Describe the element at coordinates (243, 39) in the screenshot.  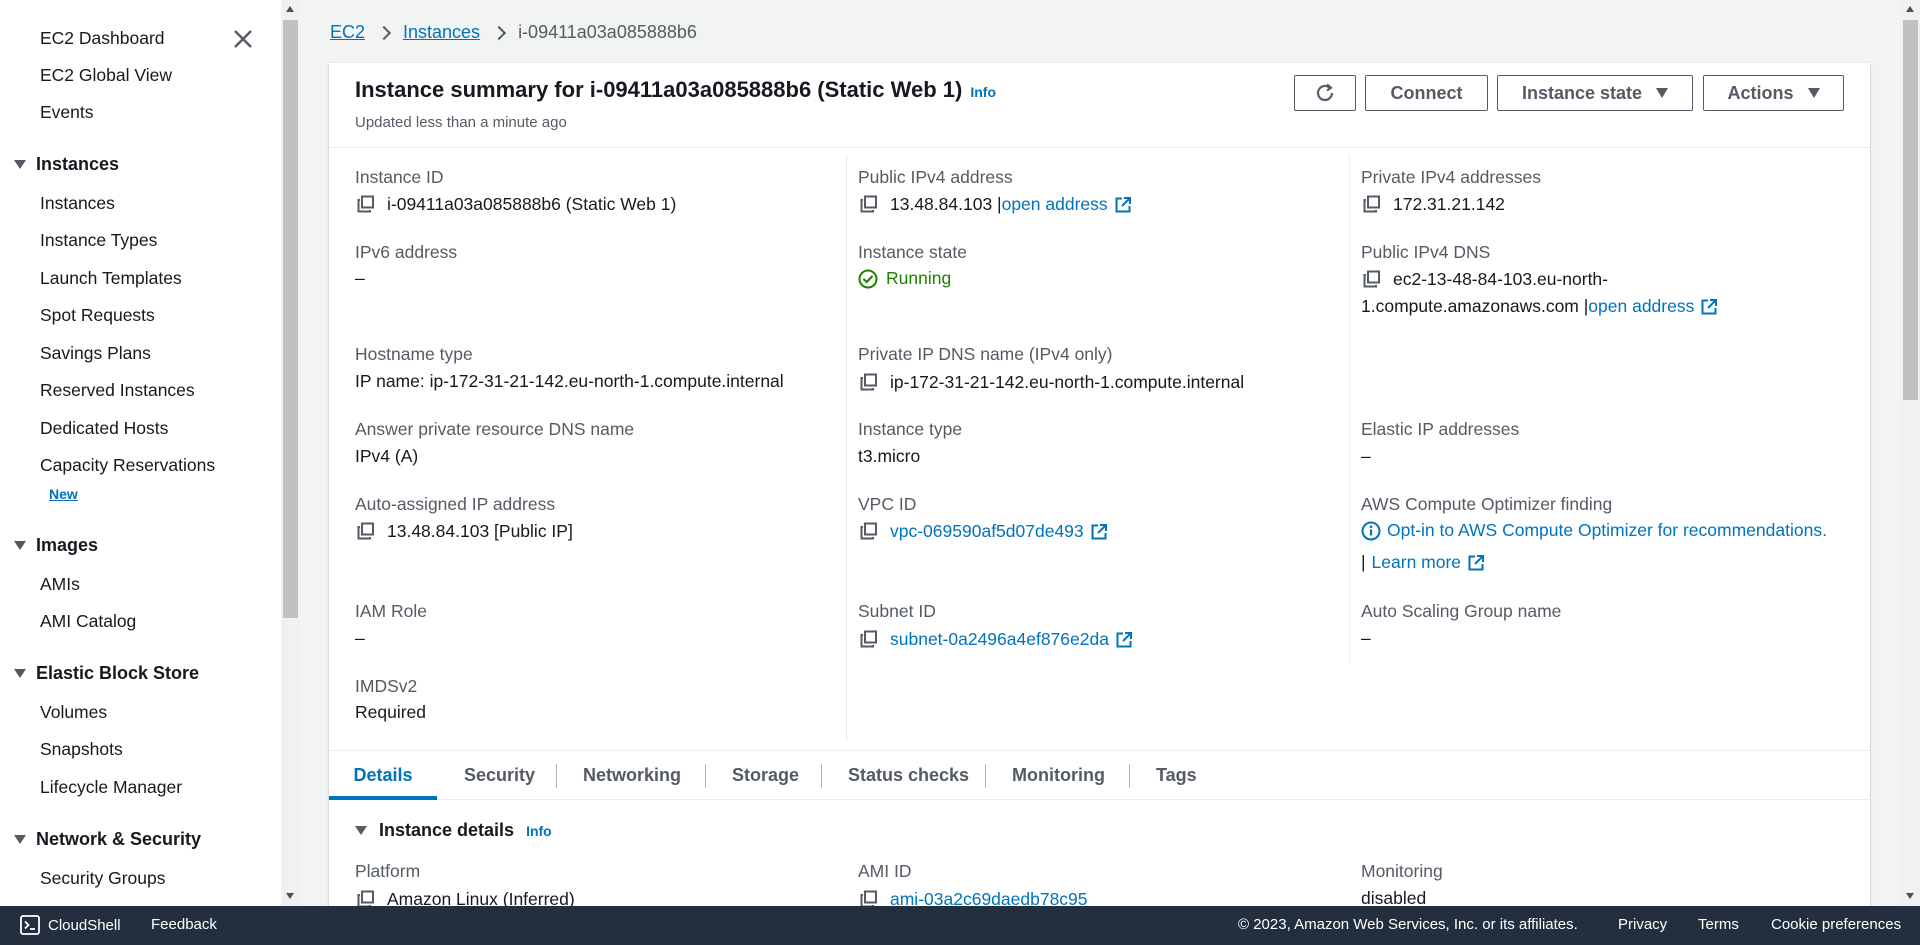
I see `close-icon` at that location.